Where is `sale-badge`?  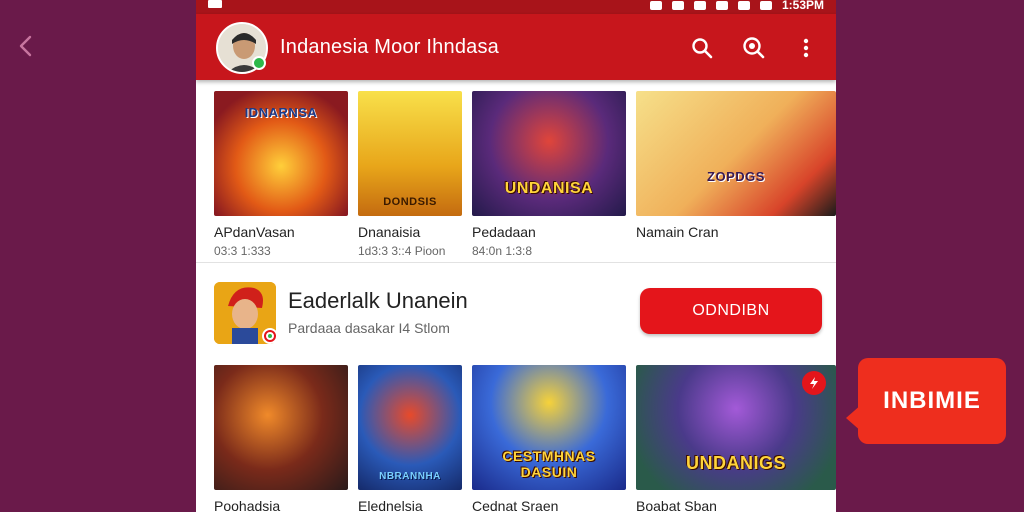
sale-badge is located at coordinates (814, 383).